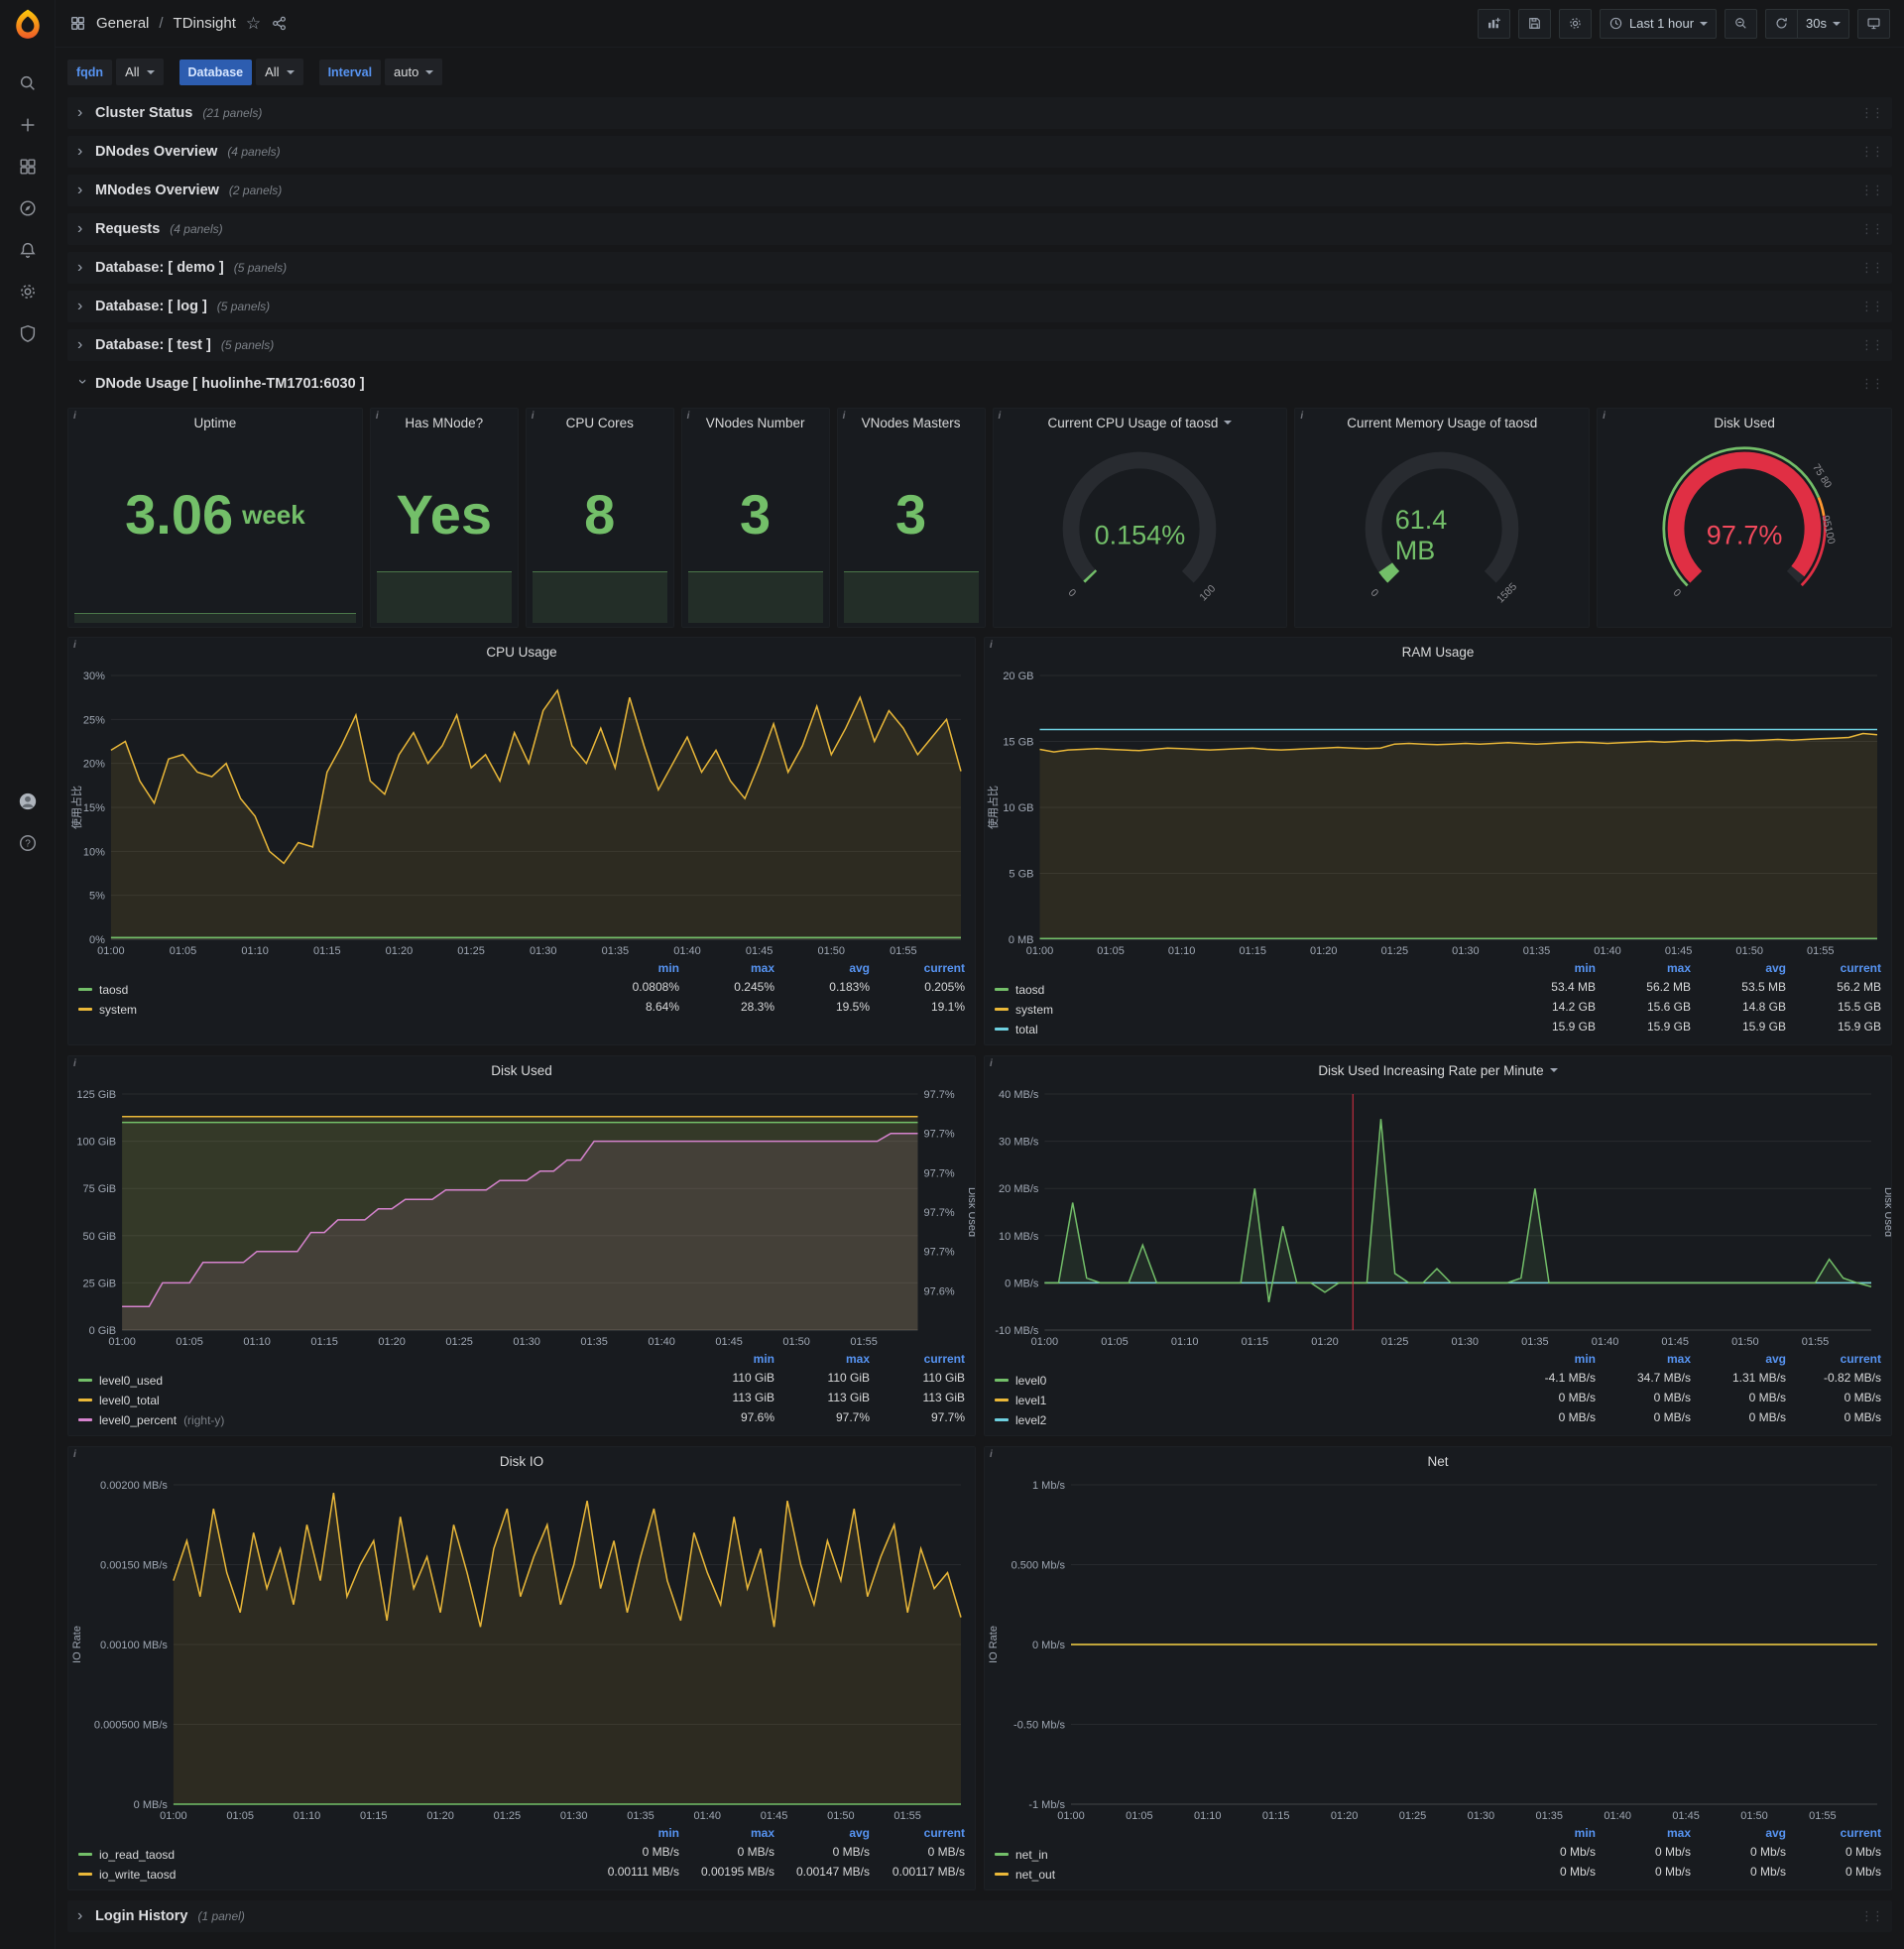  I want to click on row-dnode-usage: › DNode Usage [ huolinhe-TM1701:6030 ] ⋮⋮, so click(979, 384).